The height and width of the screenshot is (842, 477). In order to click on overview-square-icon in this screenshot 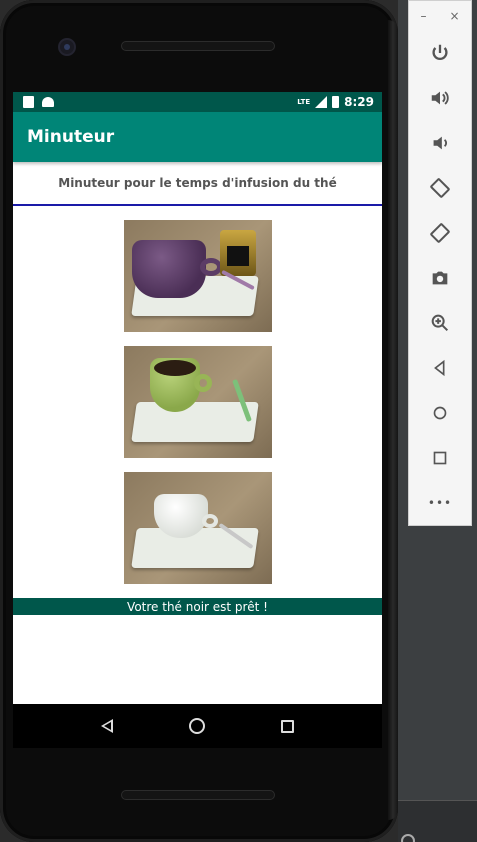, I will do `click(440, 458)`.